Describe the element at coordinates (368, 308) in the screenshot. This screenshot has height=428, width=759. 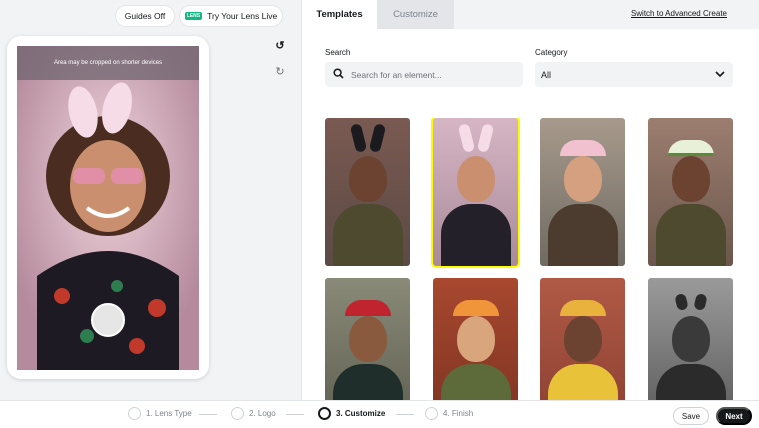
I see `bow-icon` at that location.